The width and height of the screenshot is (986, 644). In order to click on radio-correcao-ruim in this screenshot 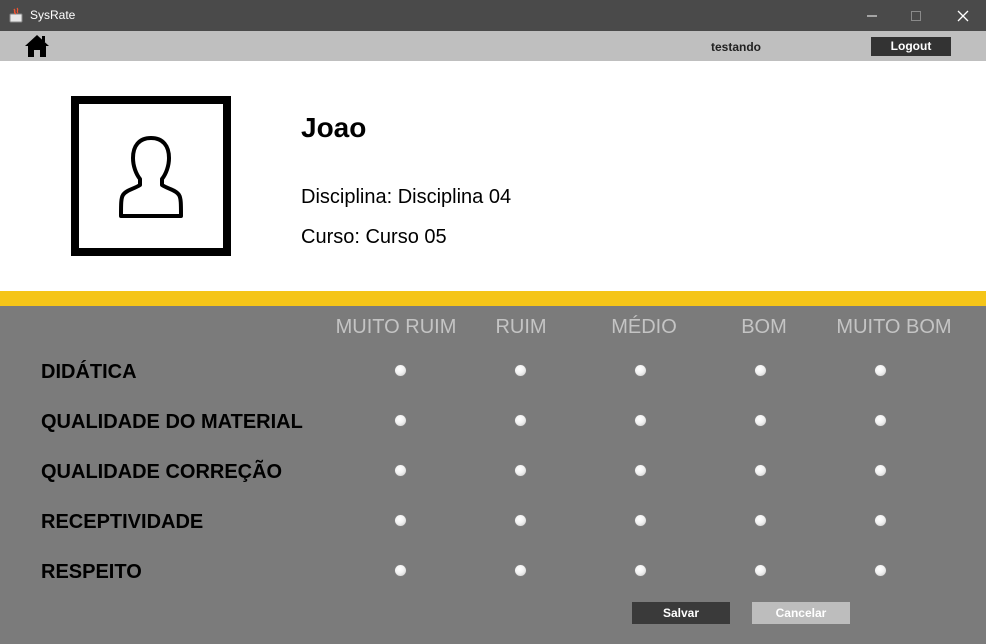, I will do `click(520, 470)`.